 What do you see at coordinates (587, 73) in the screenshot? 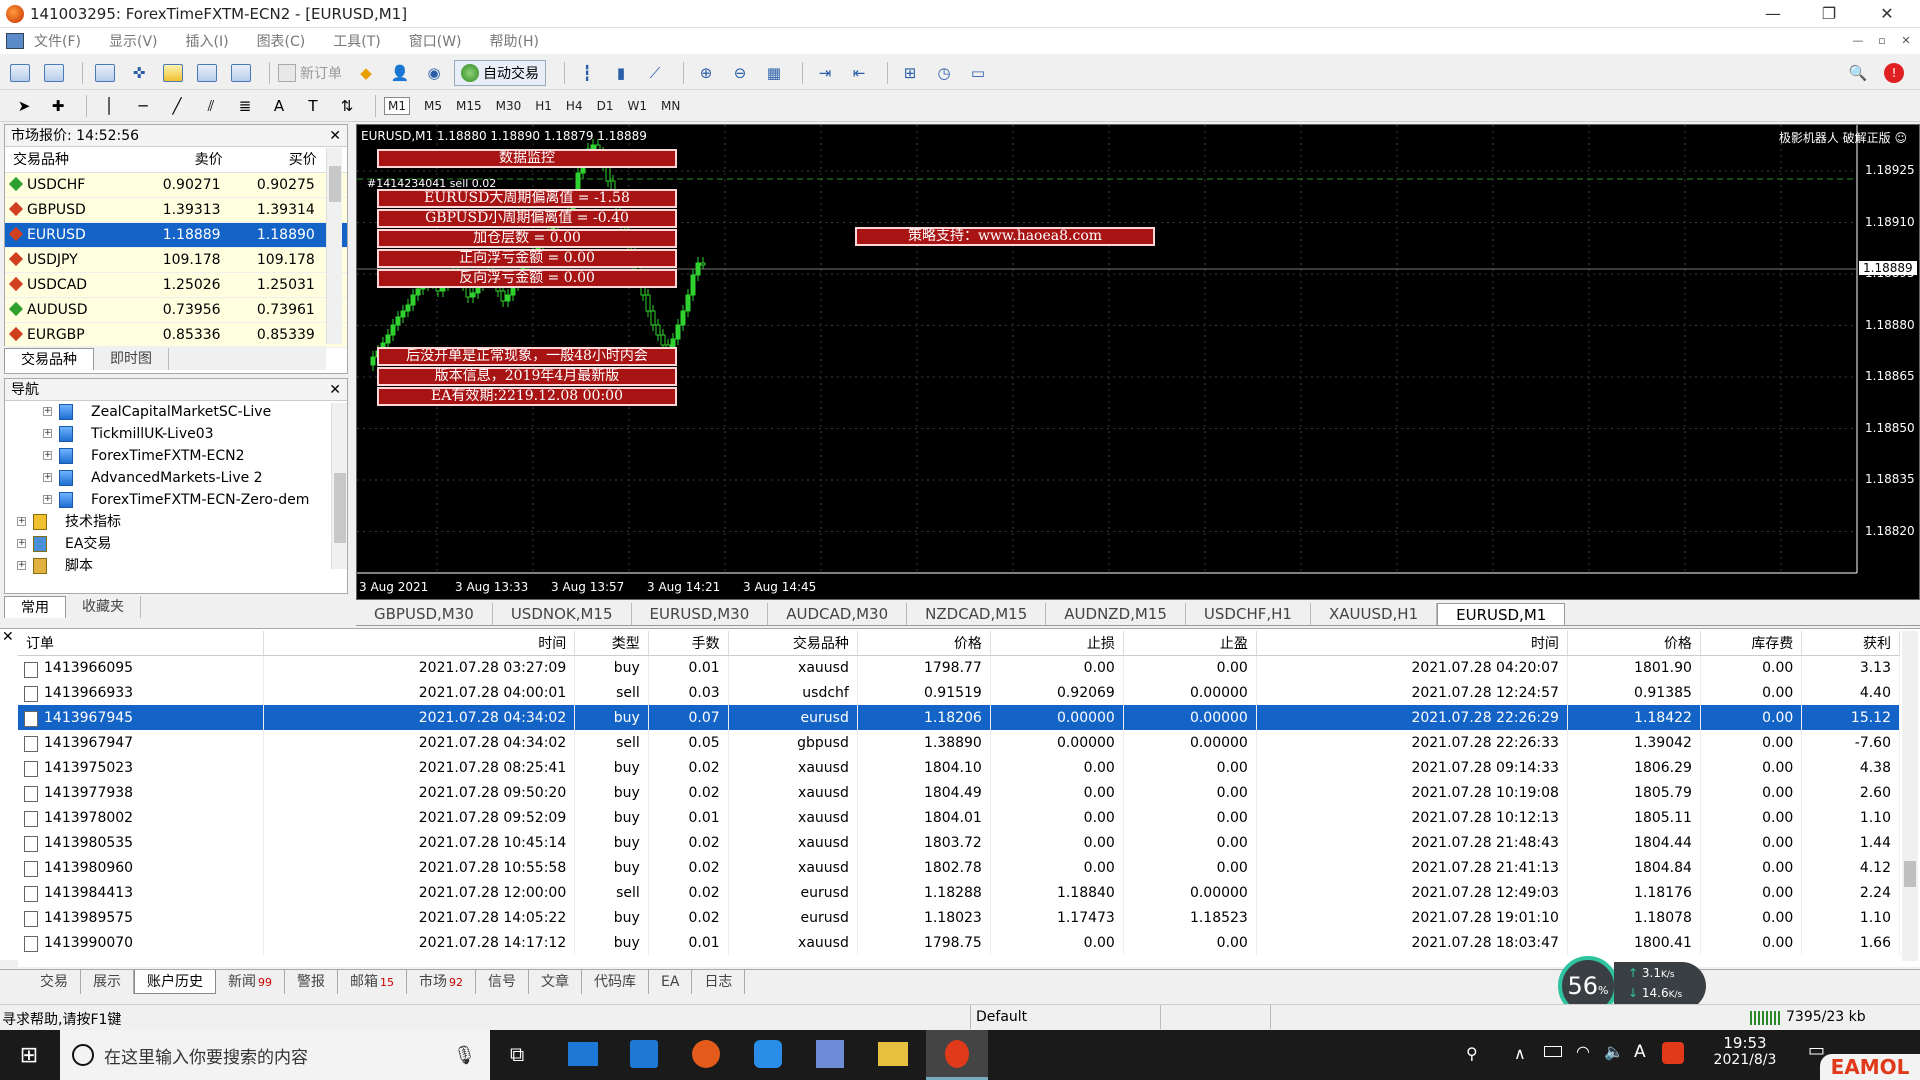
I see `bar-chart-icon: ┇` at bounding box center [587, 73].